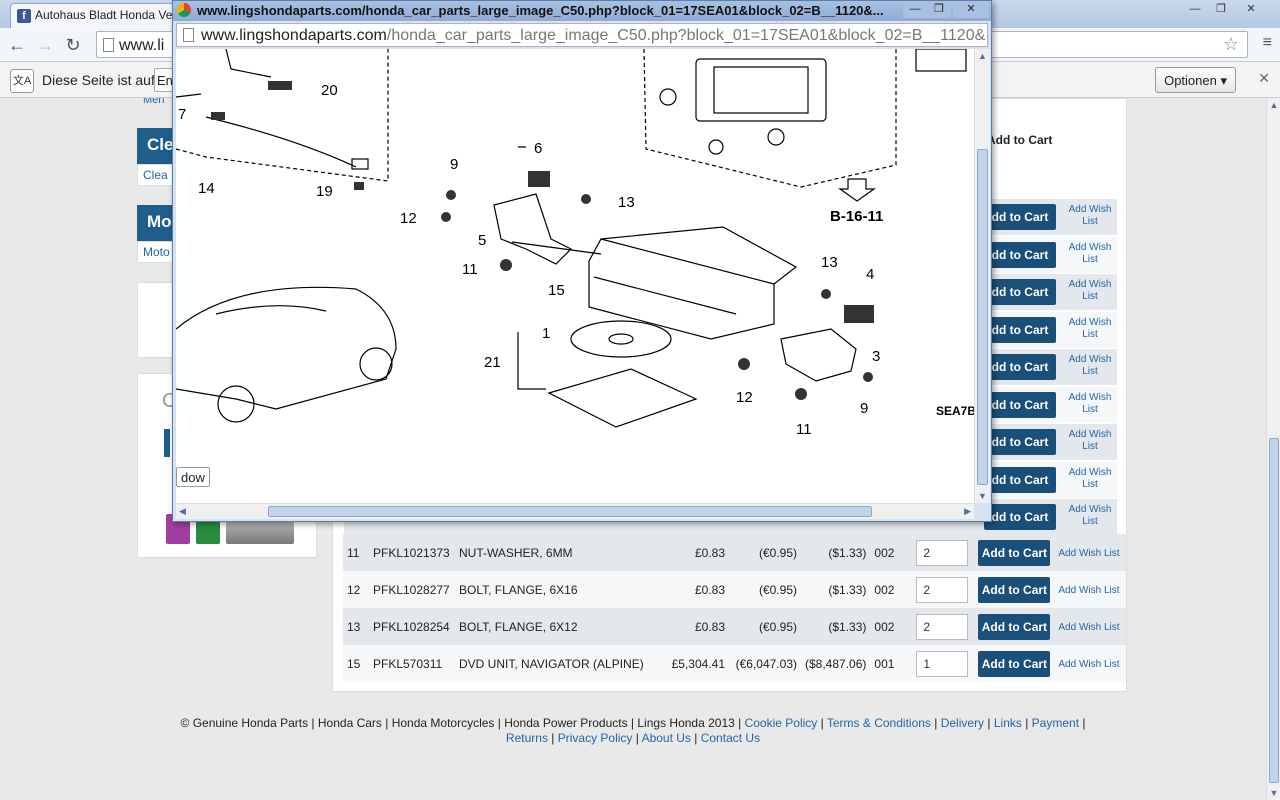 The image size is (1280, 800). What do you see at coordinates (206, 188) in the screenshot?
I see `callout-label: 14` at bounding box center [206, 188].